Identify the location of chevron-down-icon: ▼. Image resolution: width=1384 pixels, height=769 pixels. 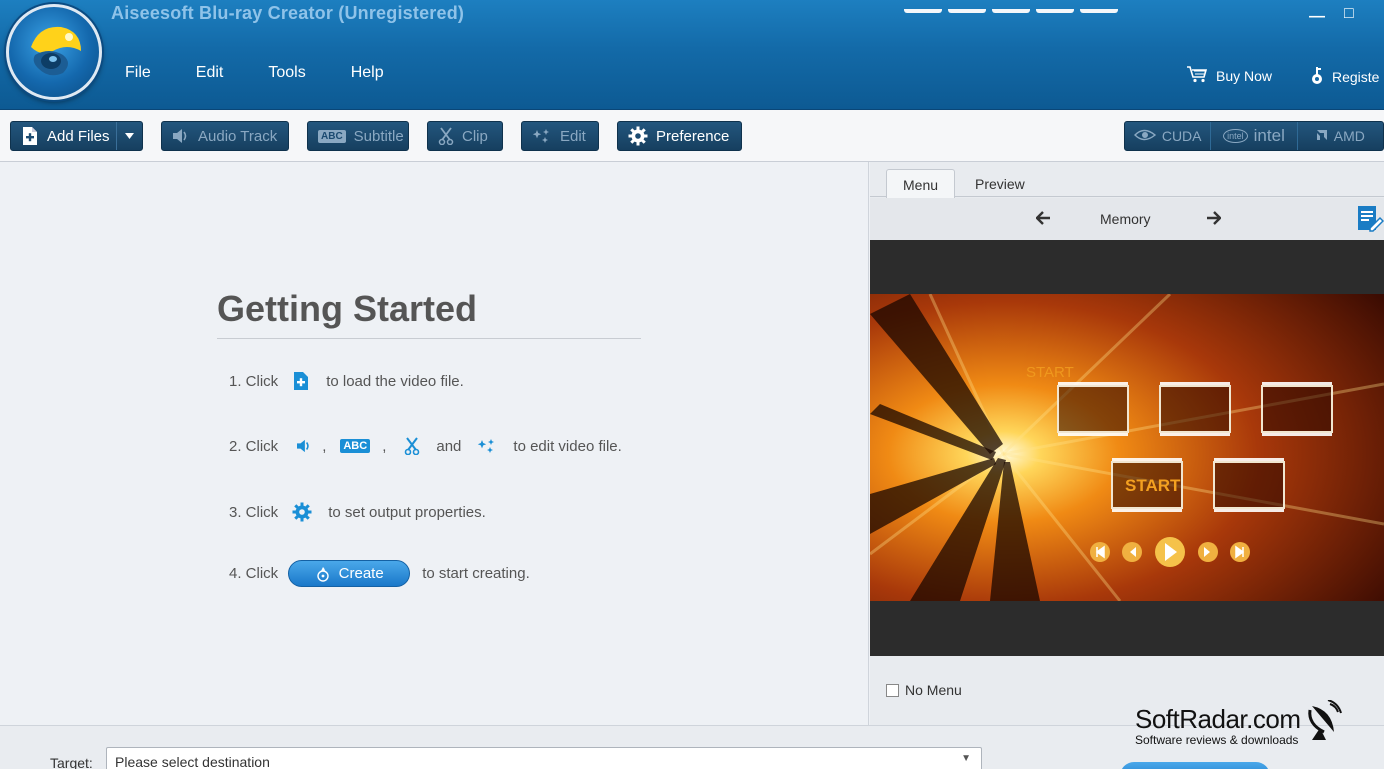
(966, 758).